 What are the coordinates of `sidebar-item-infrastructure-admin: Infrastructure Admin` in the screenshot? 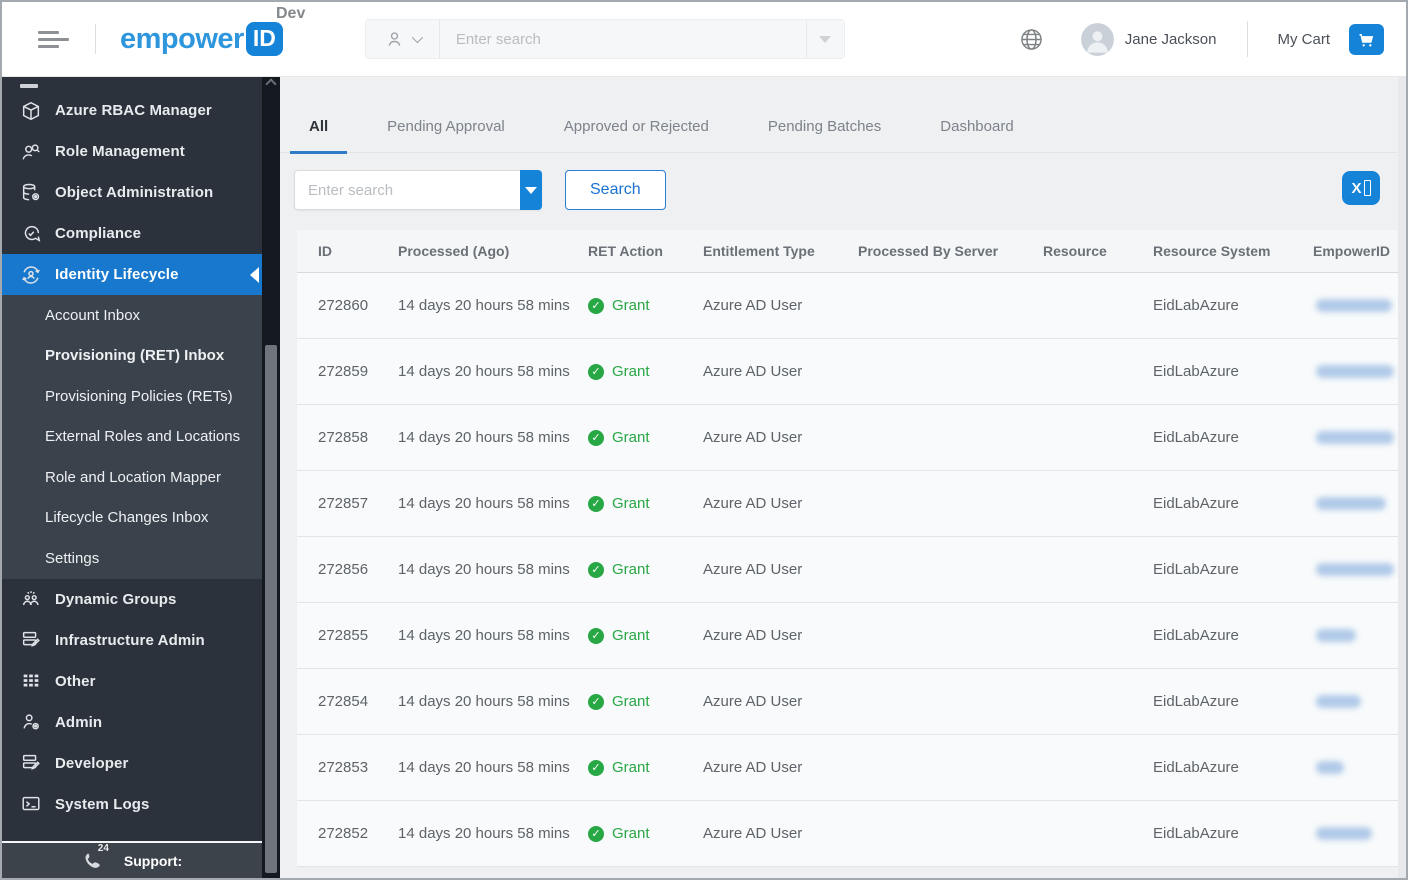 It's located at (132, 640).